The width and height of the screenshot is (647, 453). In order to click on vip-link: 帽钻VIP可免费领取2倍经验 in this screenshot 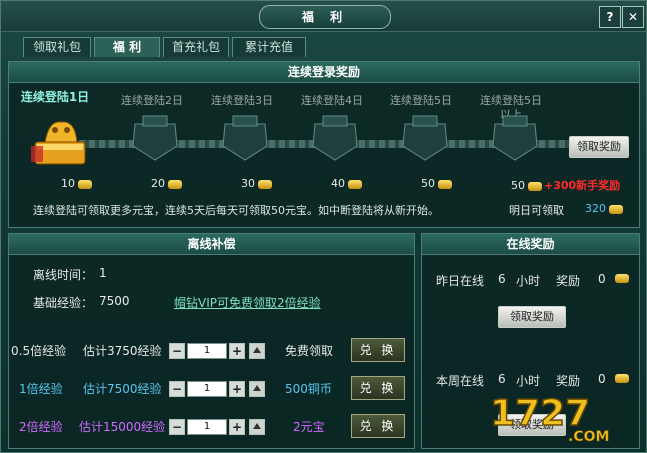, I will do `click(247, 302)`.